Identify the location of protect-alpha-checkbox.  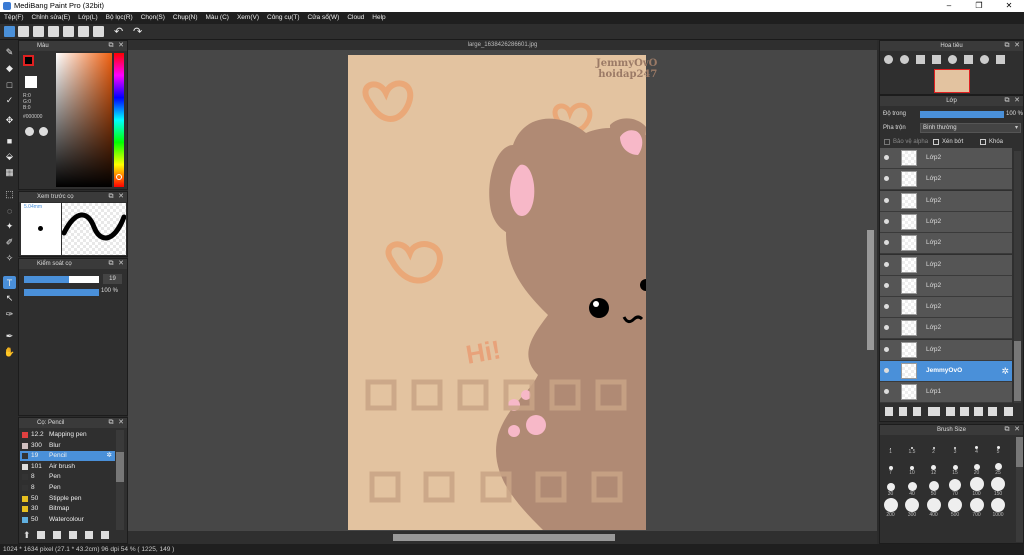
(887, 142).